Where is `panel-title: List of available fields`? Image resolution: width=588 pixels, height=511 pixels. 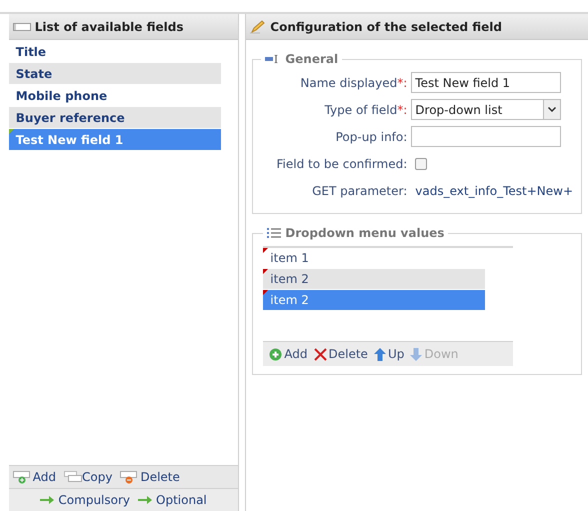
panel-title: List of available fields is located at coordinates (109, 27).